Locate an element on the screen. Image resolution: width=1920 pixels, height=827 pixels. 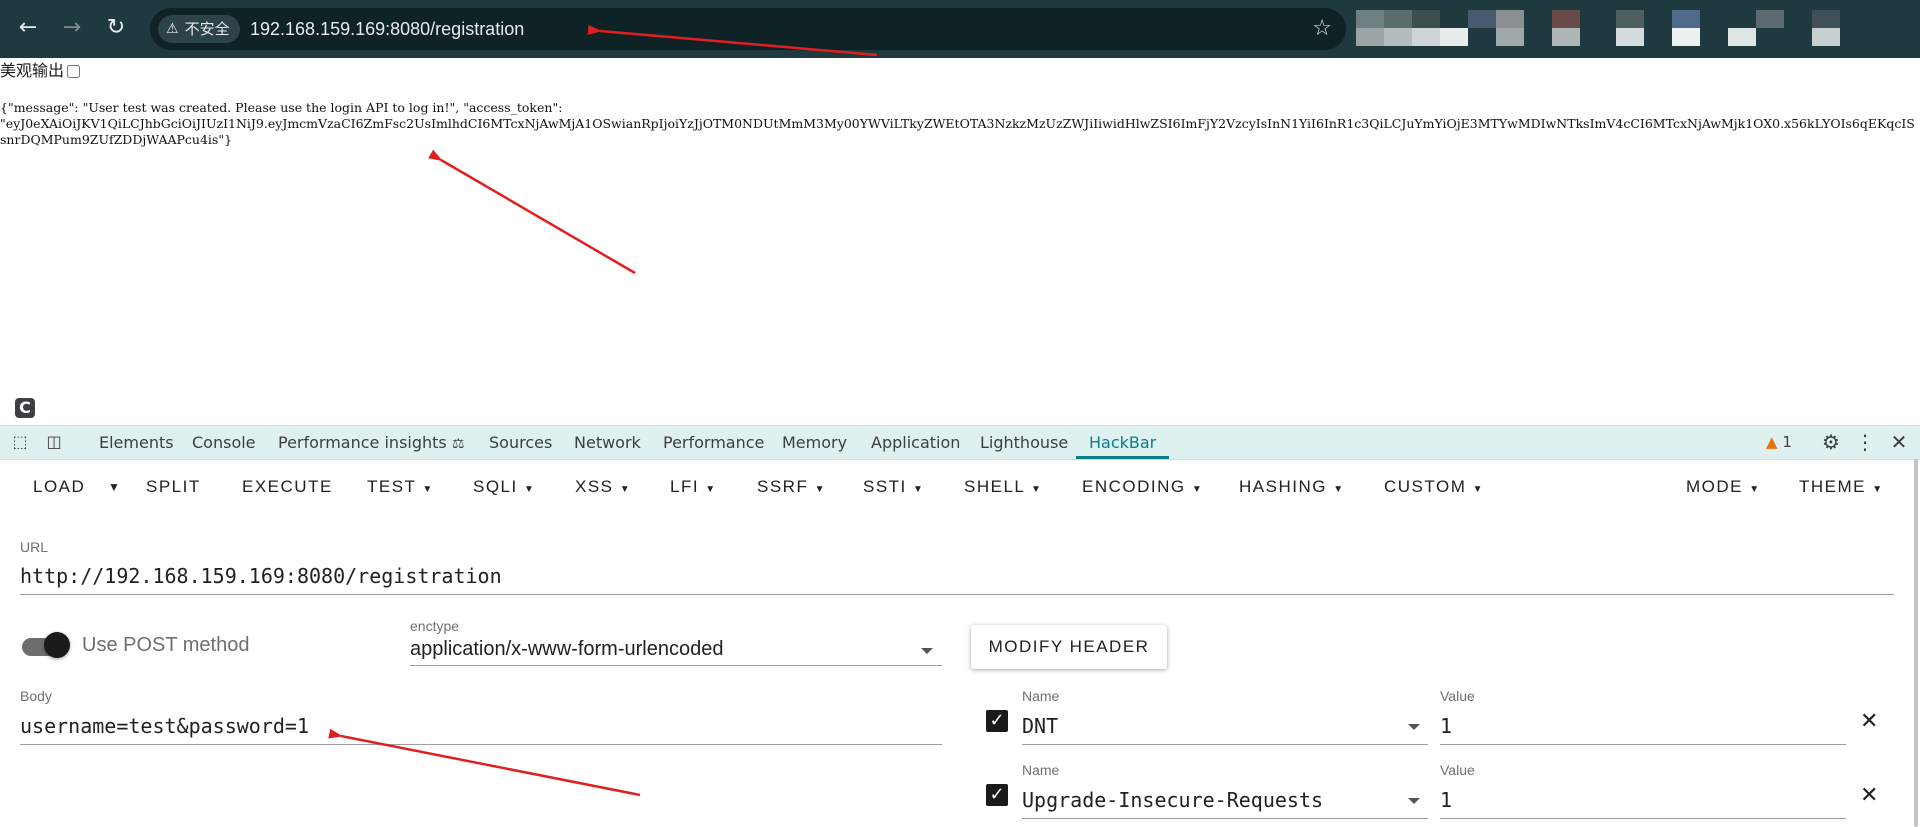
hashing-menu: HASHING ▼ is located at coordinates (1292, 487).